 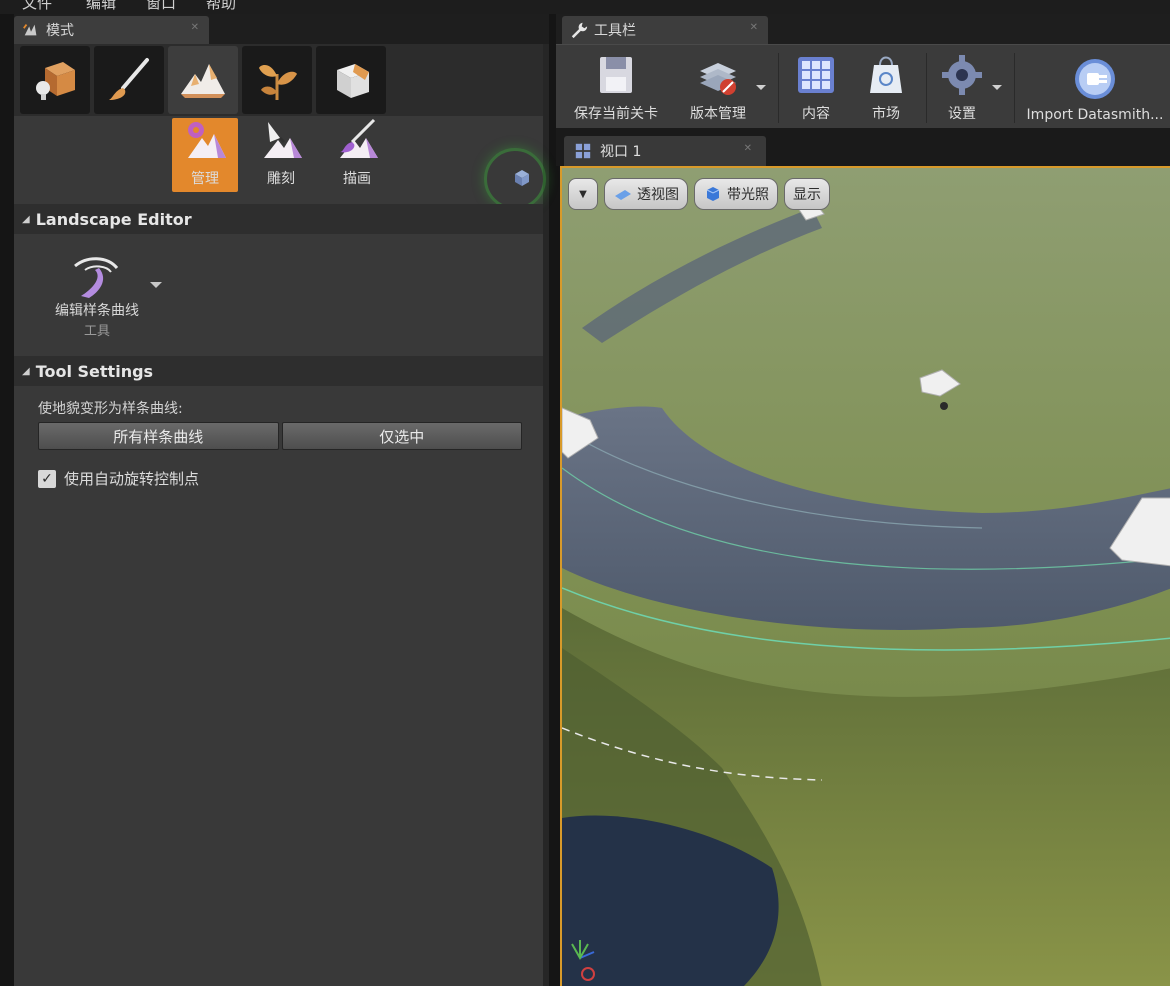 What do you see at coordinates (665, 30) in the screenshot?
I see `tab-toolbar: 工具栏 ✕` at bounding box center [665, 30].